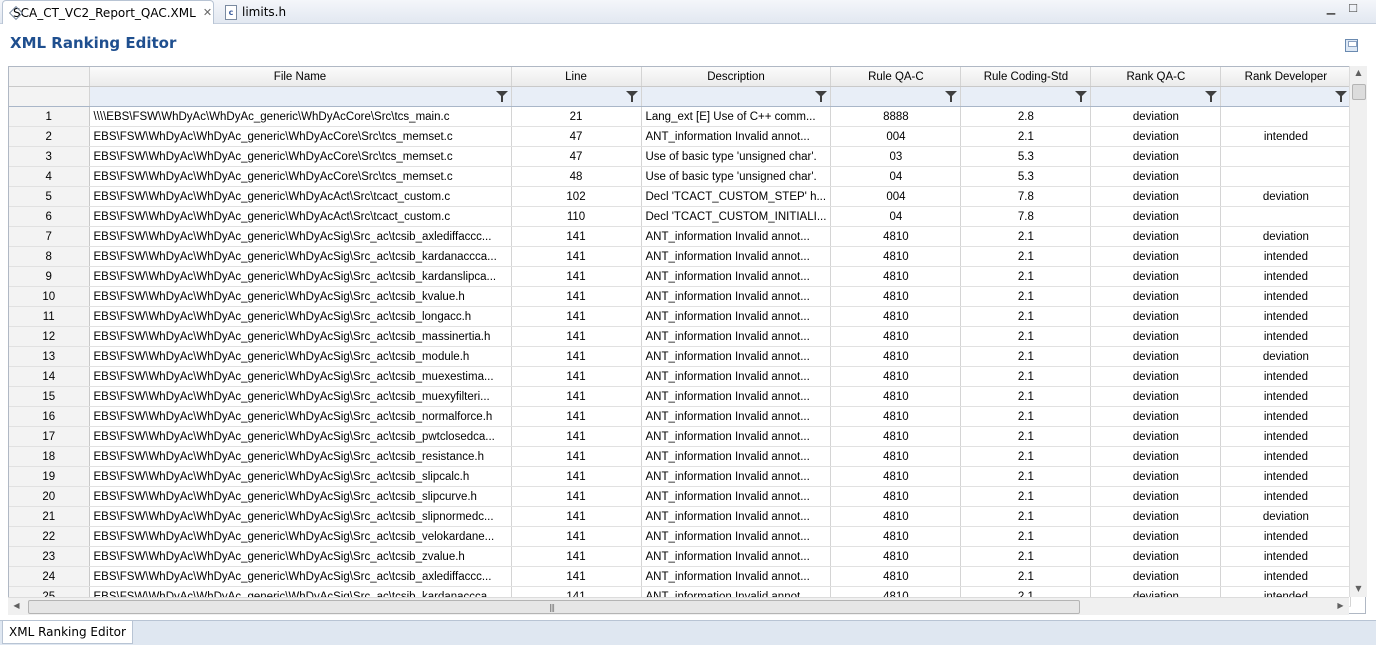 The image size is (1376, 645). What do you see at coordinates (49, 476) in the screenshot?
I see `row-number: 19` at bounding box center [49, 476].